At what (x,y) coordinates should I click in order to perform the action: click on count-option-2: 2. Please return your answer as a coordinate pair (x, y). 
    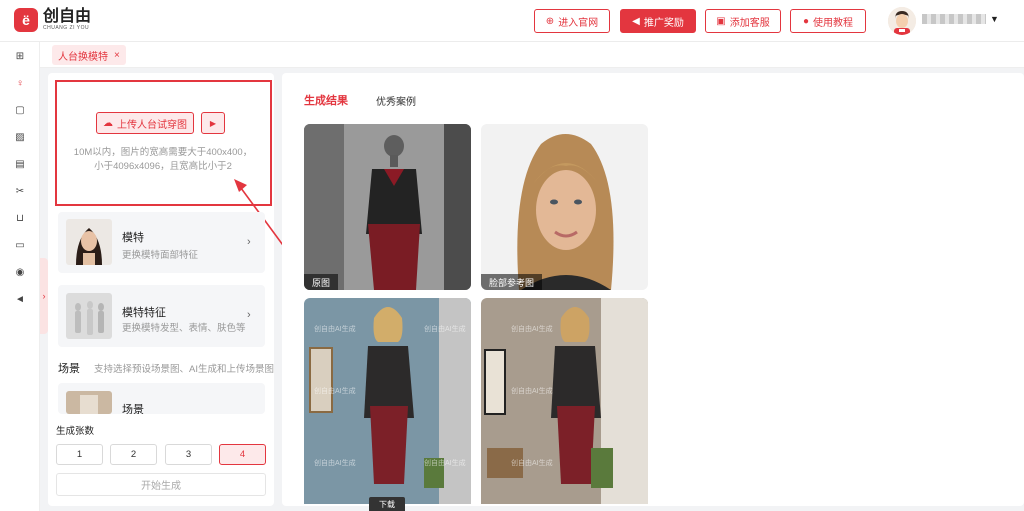
    Looking at the image, I should click on (133, 454).